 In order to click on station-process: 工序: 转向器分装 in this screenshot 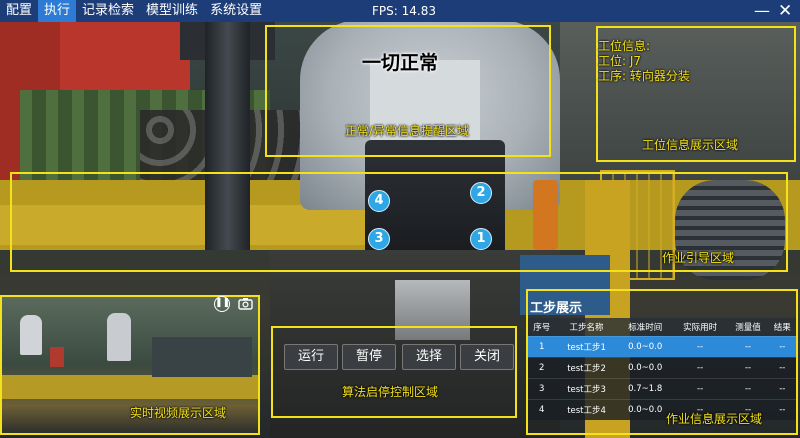, I will do `click(644, 76)`.